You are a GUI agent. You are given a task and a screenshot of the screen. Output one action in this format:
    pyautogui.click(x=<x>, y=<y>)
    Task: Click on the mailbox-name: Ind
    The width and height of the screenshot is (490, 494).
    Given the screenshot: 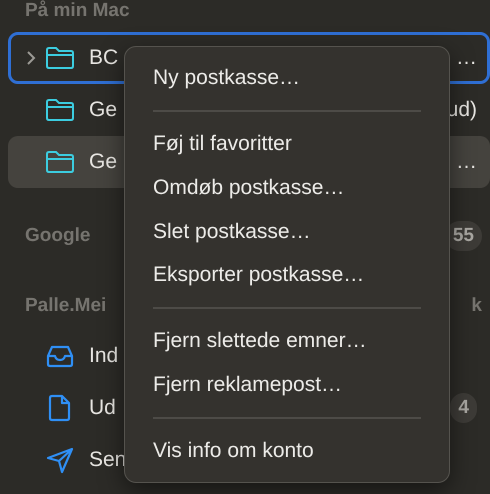 What is the action you would take?
    pyautogui.click(x=103, y=356)
    